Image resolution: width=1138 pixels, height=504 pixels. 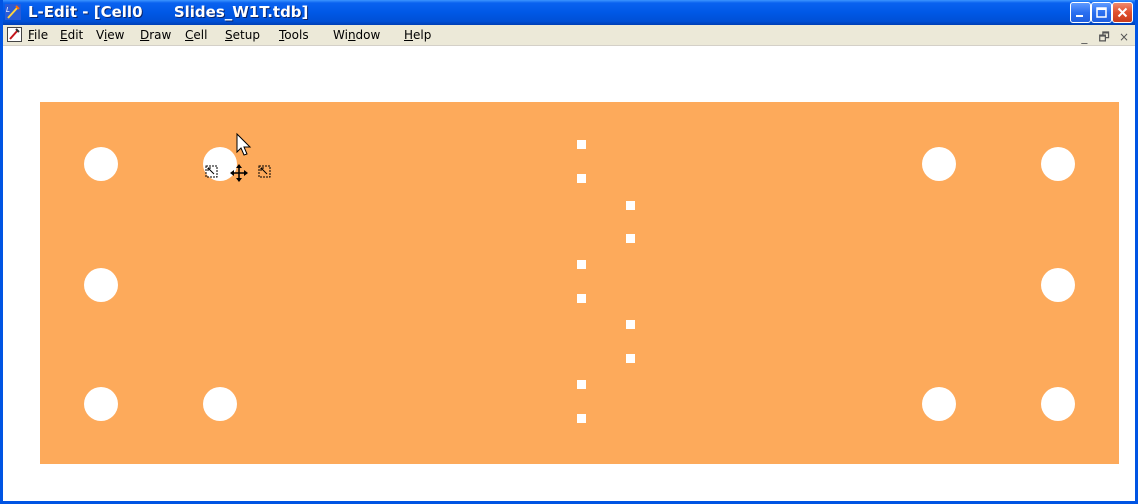 I want to click on menu-edit-mnemonic: E, so click(x=64, y=35).